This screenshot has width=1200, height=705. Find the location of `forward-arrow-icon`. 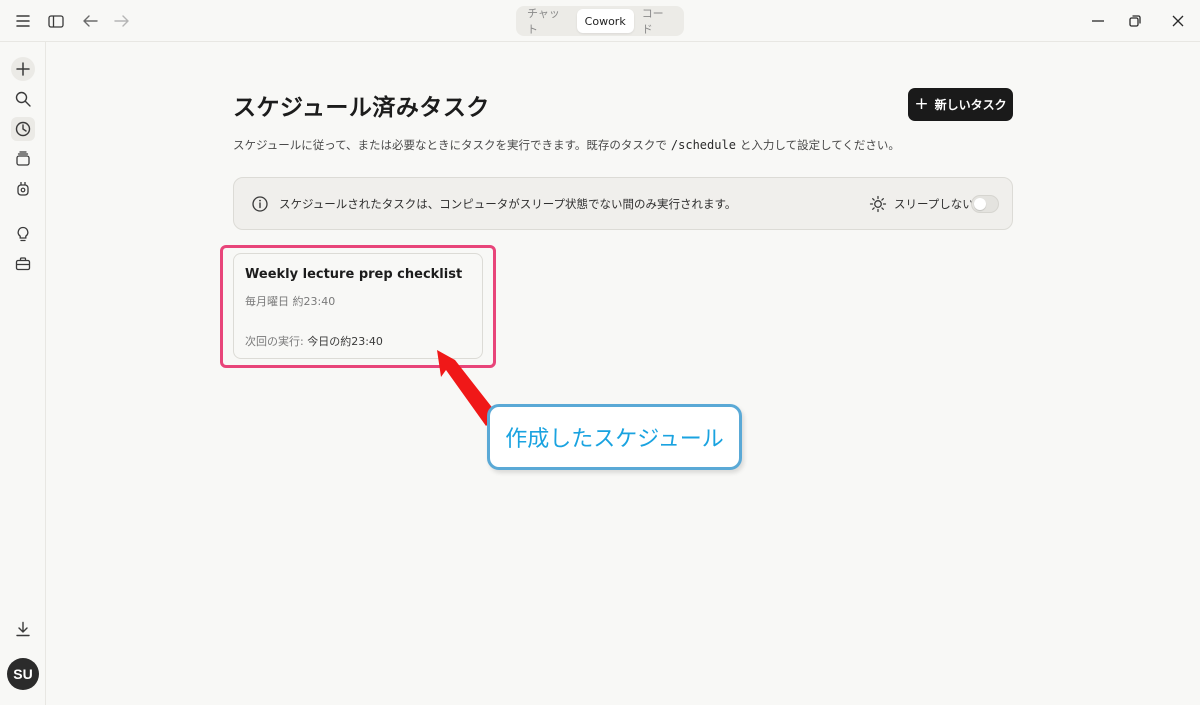

forward-arrow-icon is located at coordinates (122, 21).